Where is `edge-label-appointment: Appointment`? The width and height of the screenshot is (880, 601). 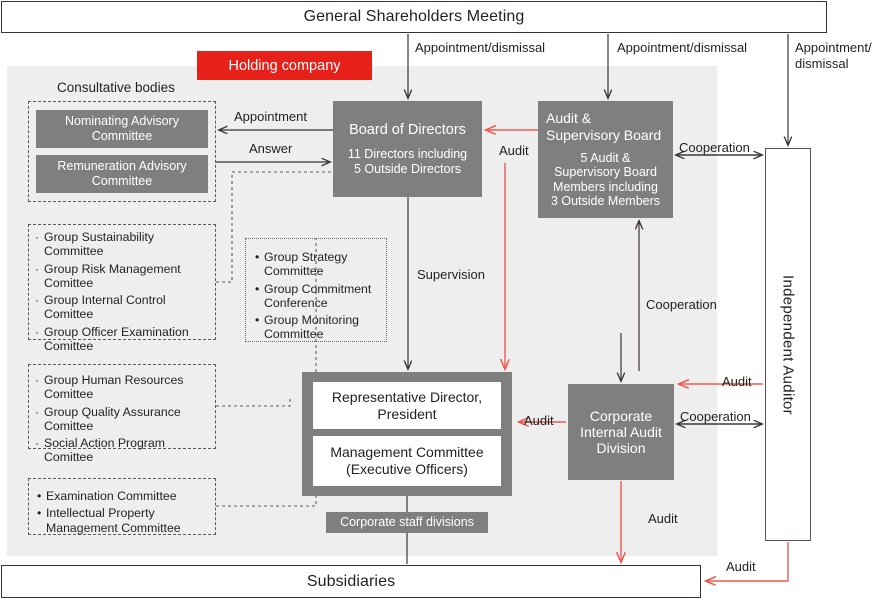
edge-label-appointment: Appointment is located at coordinates (270, 116).